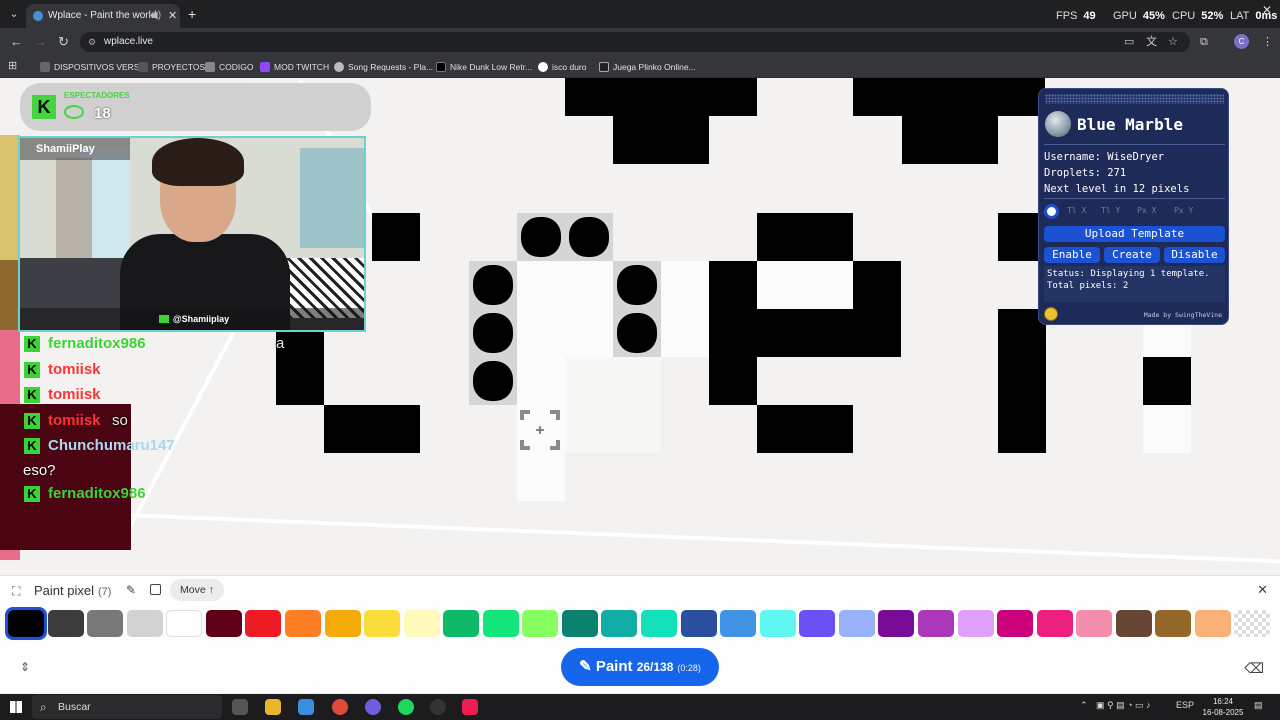 This screenshot has height=720, width=1280. Describe the element at coordinates (128, 41) in the screenshot. I see `url-text: wplace.live` at that location.